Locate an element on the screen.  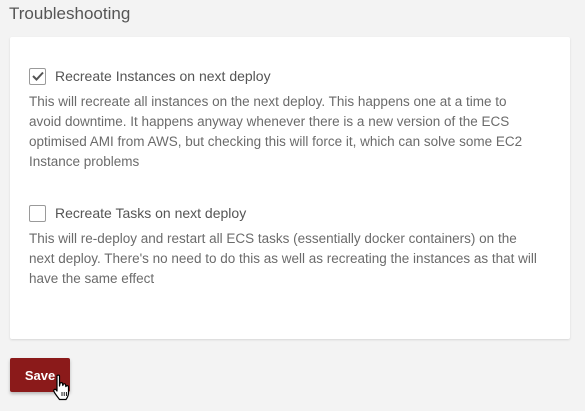
check-icon is located at coordinates (37, 76).